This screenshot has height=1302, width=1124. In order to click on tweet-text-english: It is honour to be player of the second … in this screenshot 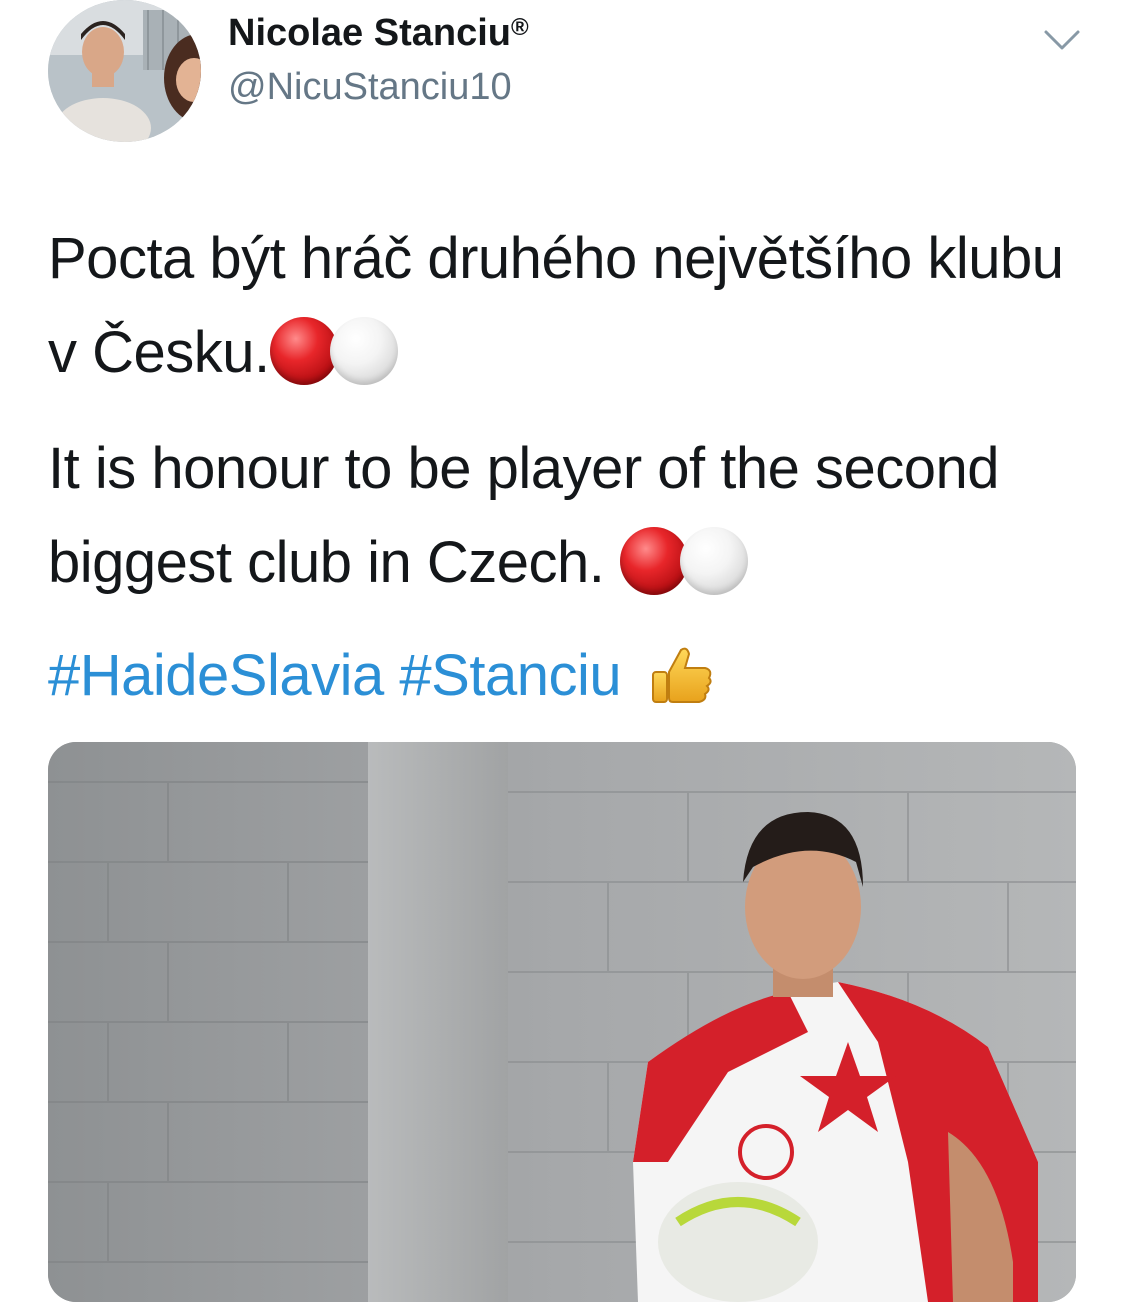, I will do `click(568, 516)`.